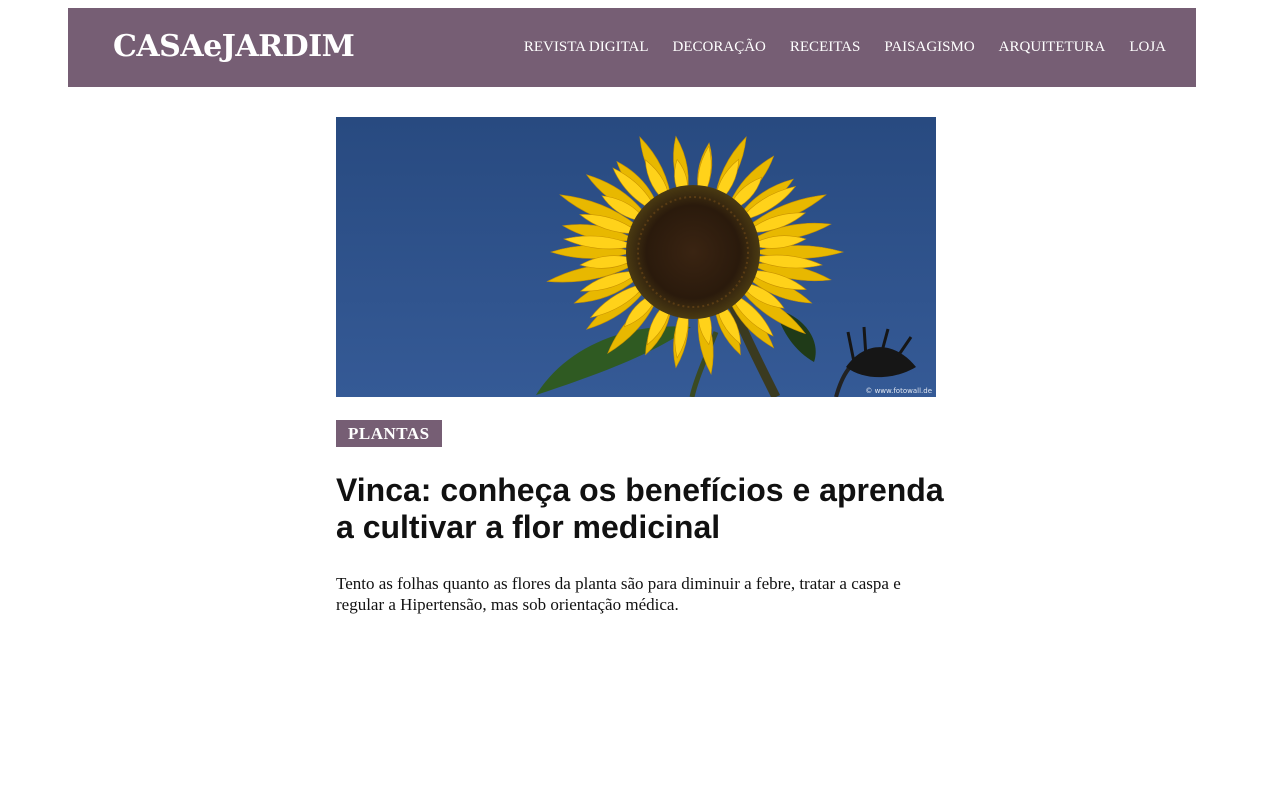  I want to click on nav-item-arquitetura: ARQUITETURA, so click(1052, 47).